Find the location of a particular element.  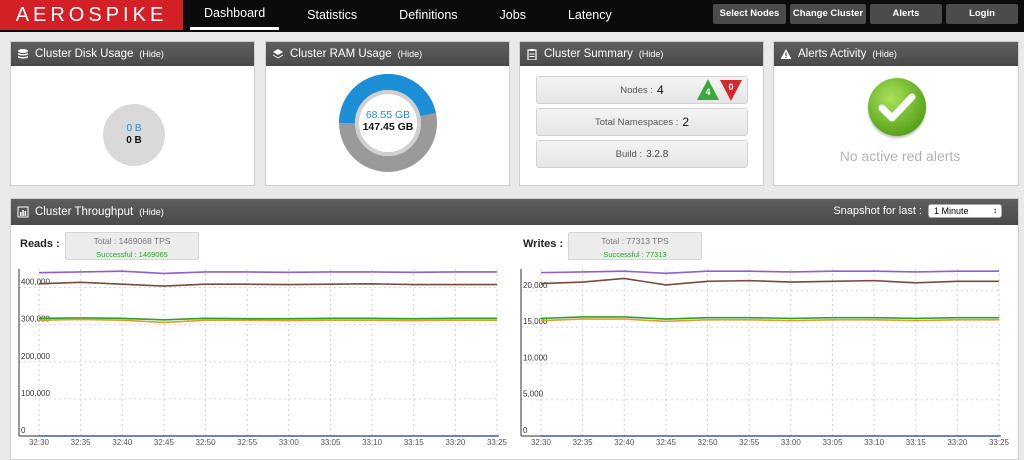

reads-x-tick-label: 33:15 is located at coordinates (414, 442).